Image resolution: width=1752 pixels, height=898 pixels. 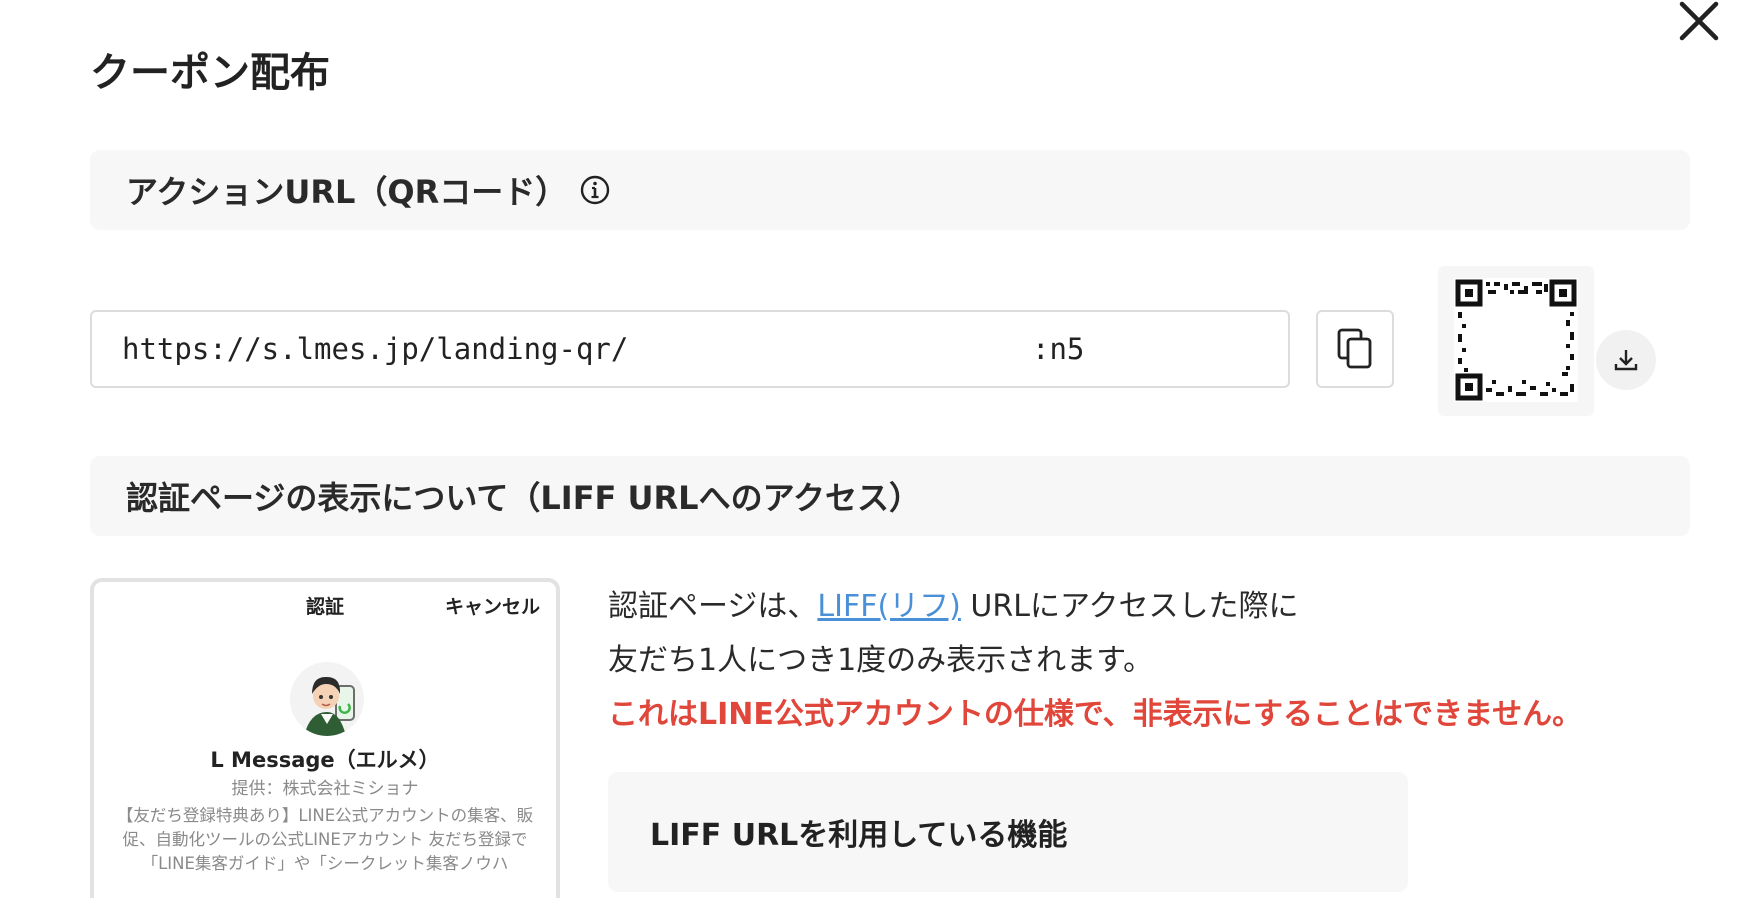 I want to click on action-url-suffix: :n5, so click(x=1058, y=349).